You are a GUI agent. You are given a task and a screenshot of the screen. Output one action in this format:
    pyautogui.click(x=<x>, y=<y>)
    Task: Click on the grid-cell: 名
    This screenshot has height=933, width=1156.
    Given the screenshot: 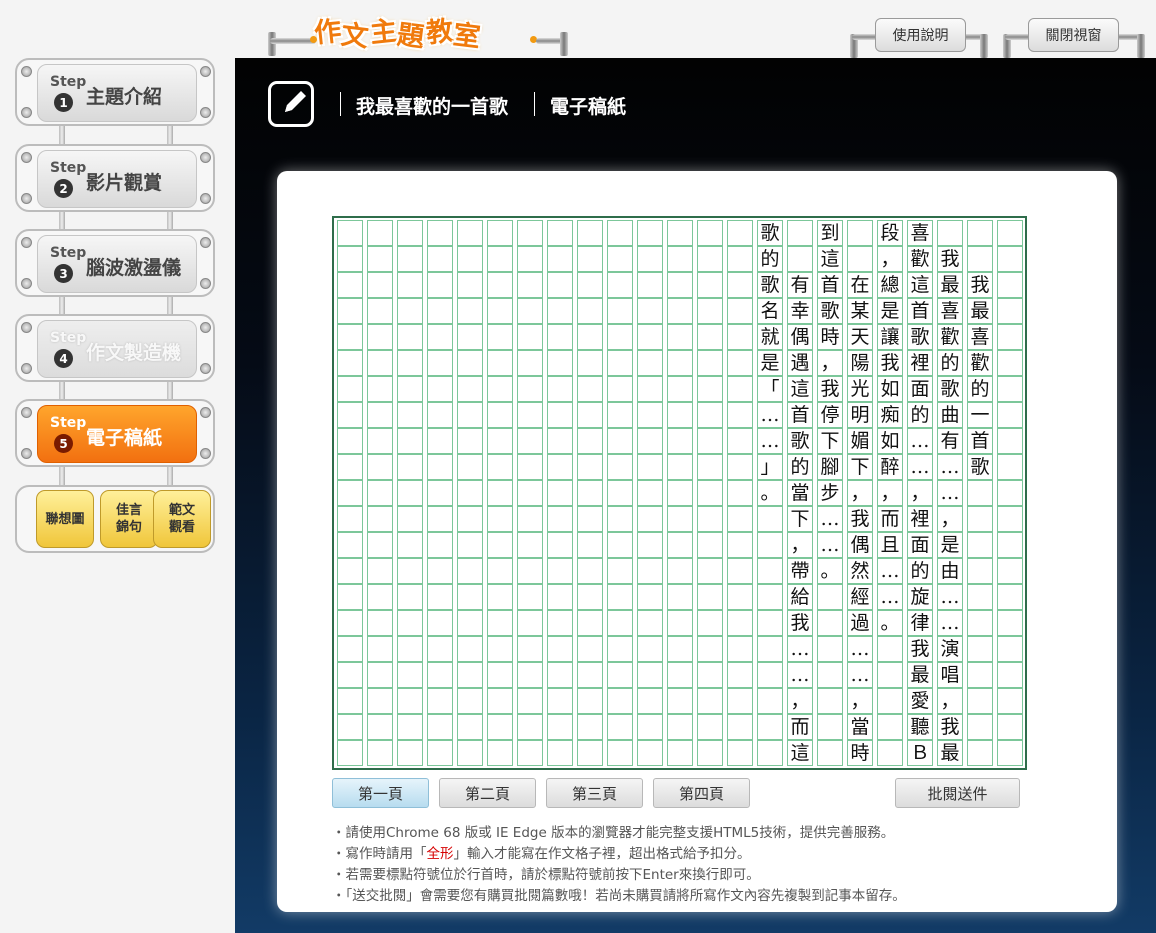 What is the action you would take?
    pyautogui.click(x=770, y=311)
    